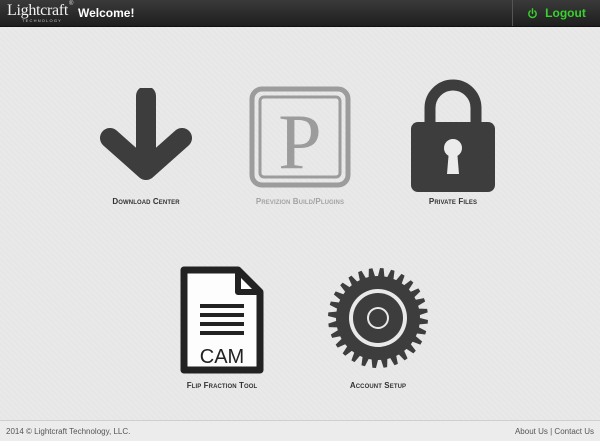  What do you see at coordinates (300, 13) in the screenshot?
I see `top-bar: Lightcraft ® TECHNOLOGY Welcome! Logout` at bounding box center [300, 13].